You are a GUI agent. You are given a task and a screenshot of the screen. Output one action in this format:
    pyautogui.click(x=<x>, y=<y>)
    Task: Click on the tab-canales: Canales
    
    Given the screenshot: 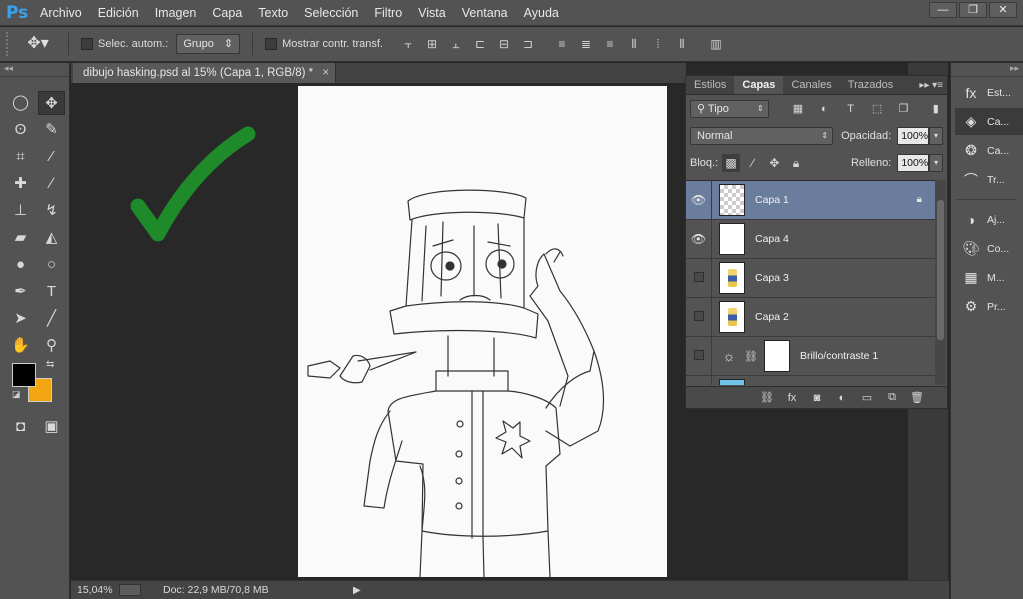 What is the action you would take?
    pyautogui.click(x=811, y=85)
    